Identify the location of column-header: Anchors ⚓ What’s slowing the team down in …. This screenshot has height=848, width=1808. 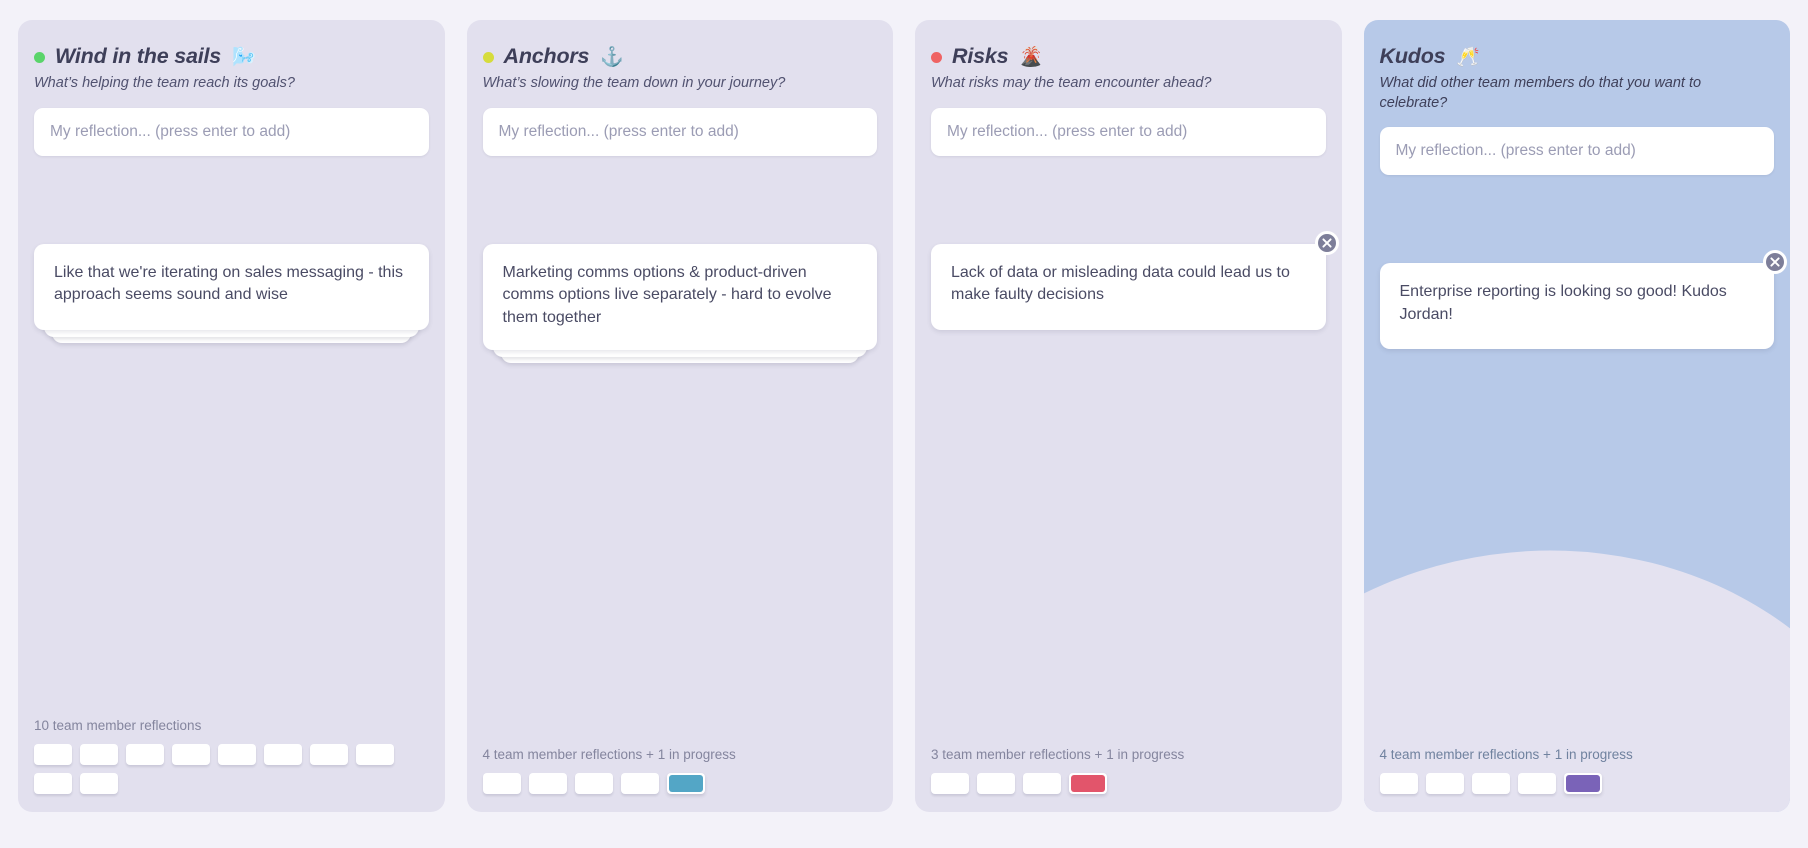
(680, 67).